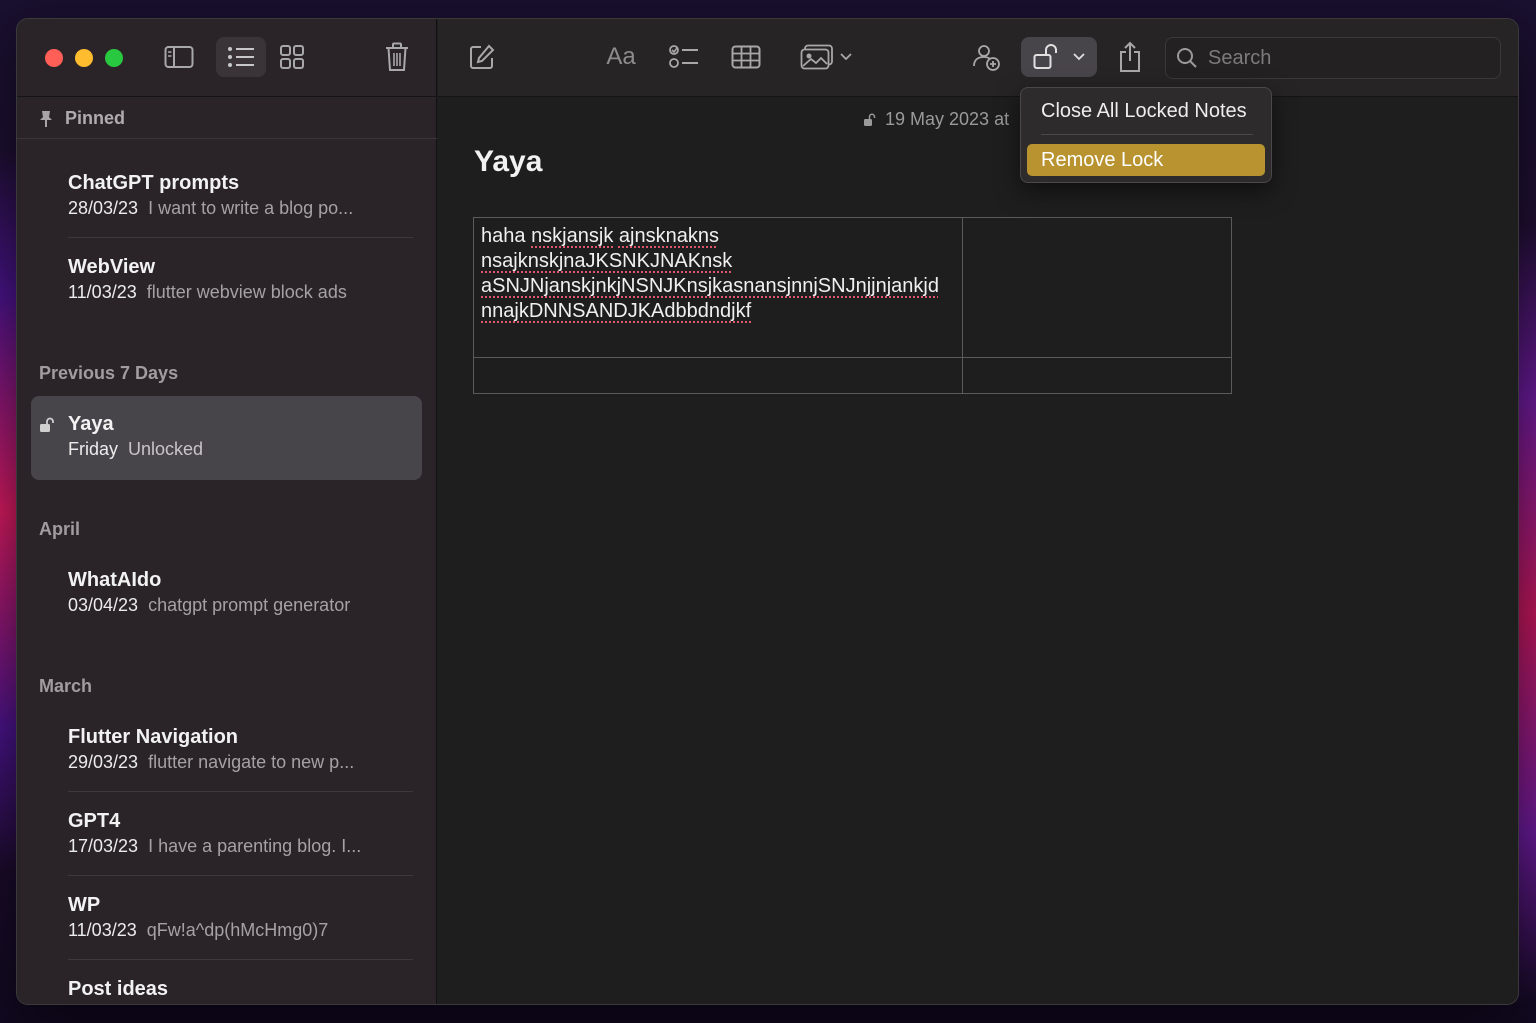  I want to click on editor-toolbar: Aa Search, so click(978, 58).